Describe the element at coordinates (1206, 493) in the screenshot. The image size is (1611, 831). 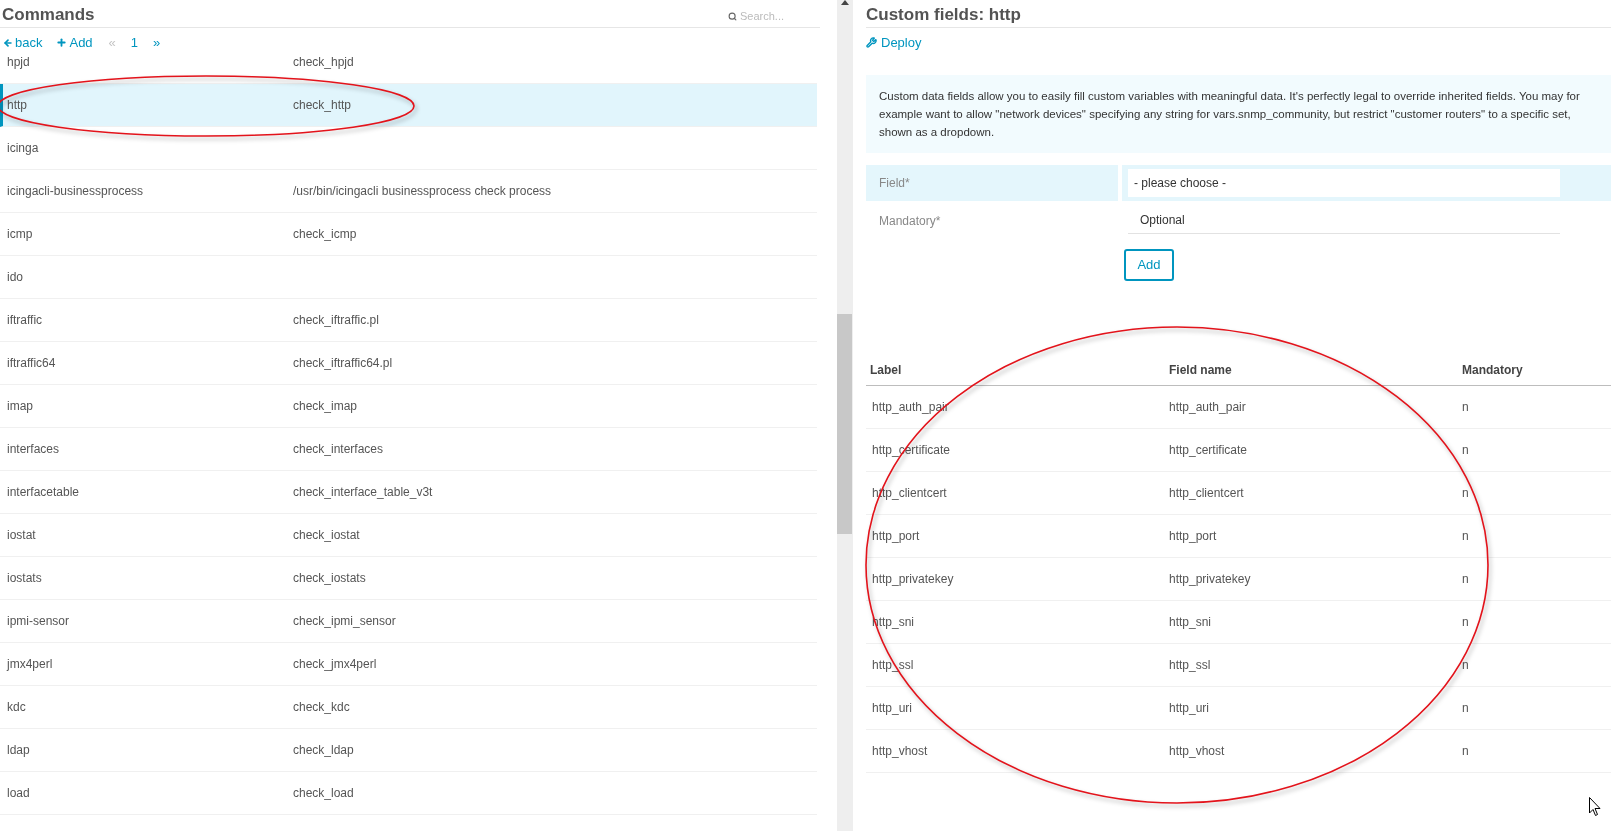
I see `table-cell: http_clientcert` at that location.